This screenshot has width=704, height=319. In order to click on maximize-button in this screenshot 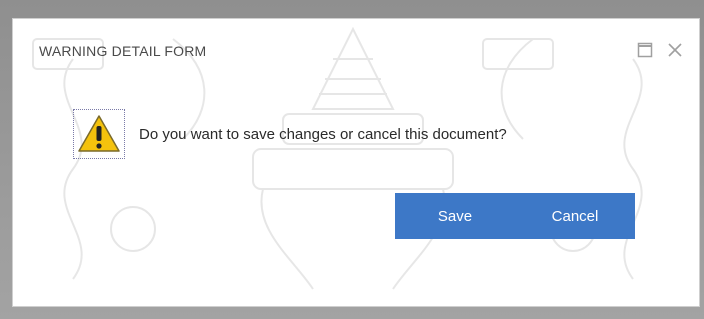, I will do `click(645, 50)`.